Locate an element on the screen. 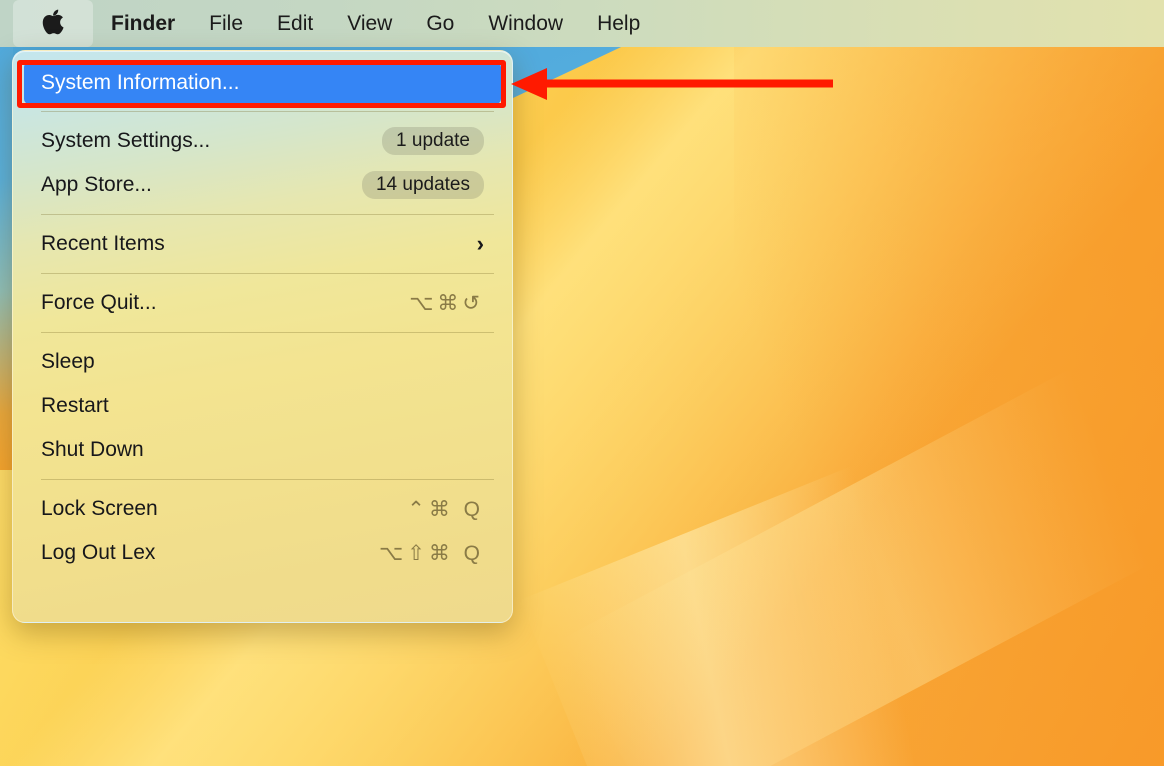 The width and height of the screenshot is (1164, 766). menu-item-sleep: Sleep is located at coordinates (262, 362).